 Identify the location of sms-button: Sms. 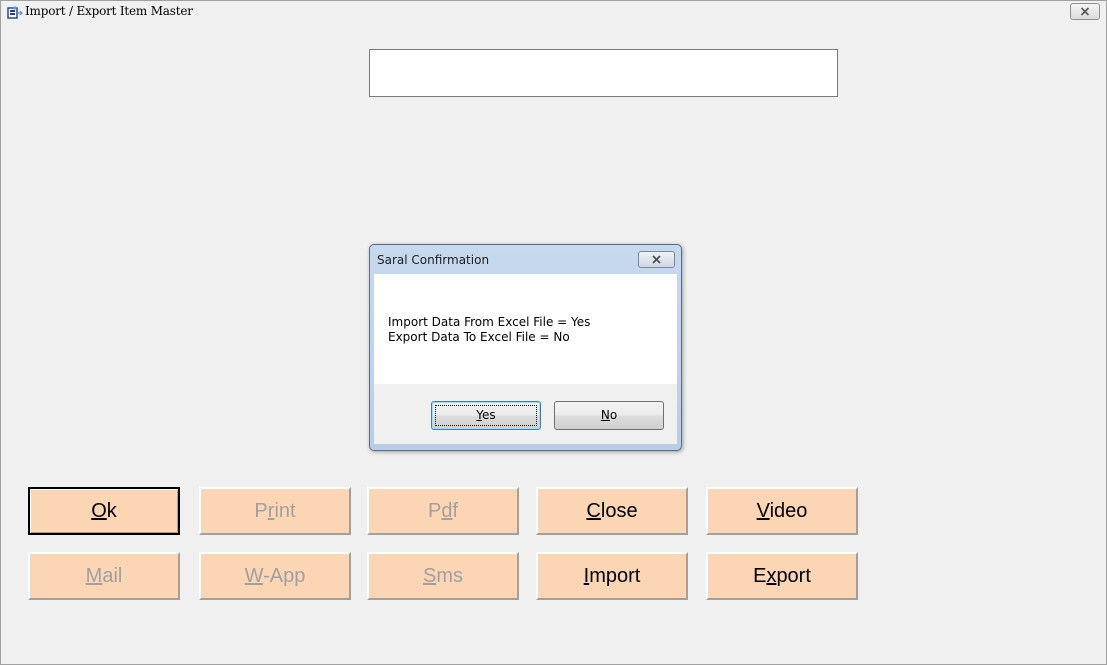
(443, 576).